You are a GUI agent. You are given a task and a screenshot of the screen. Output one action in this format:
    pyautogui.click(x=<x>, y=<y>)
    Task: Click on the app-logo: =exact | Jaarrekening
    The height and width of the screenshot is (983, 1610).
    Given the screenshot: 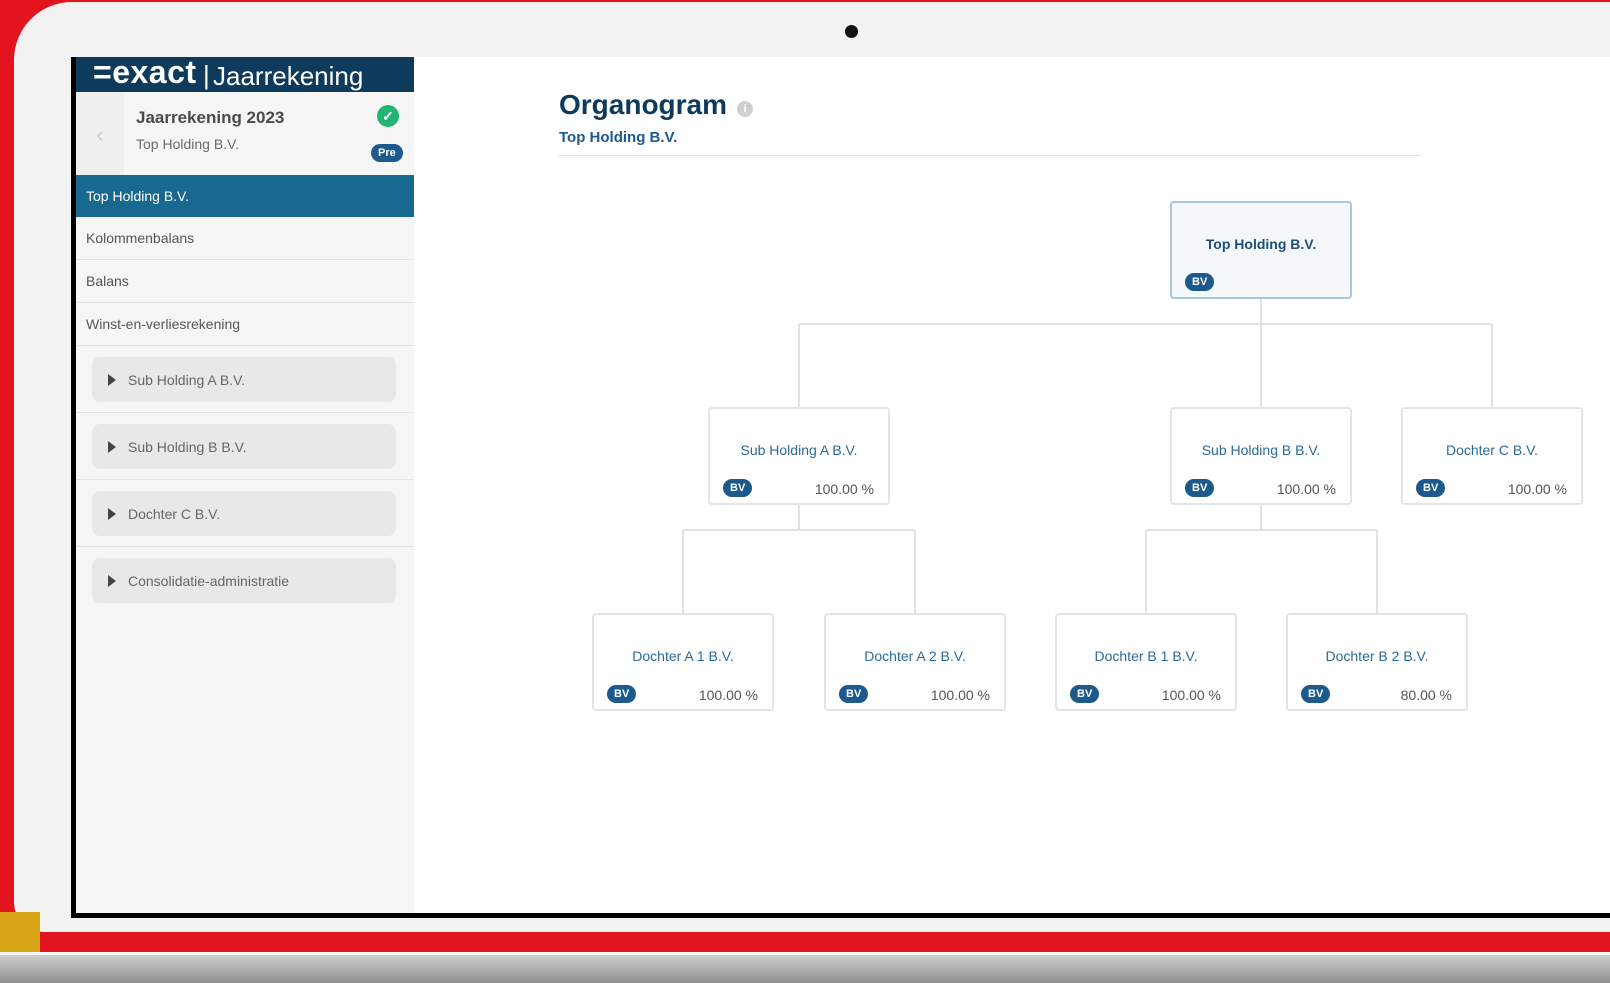 What is the action you would take?
    pyautogui.click(x=245, y=74)
    